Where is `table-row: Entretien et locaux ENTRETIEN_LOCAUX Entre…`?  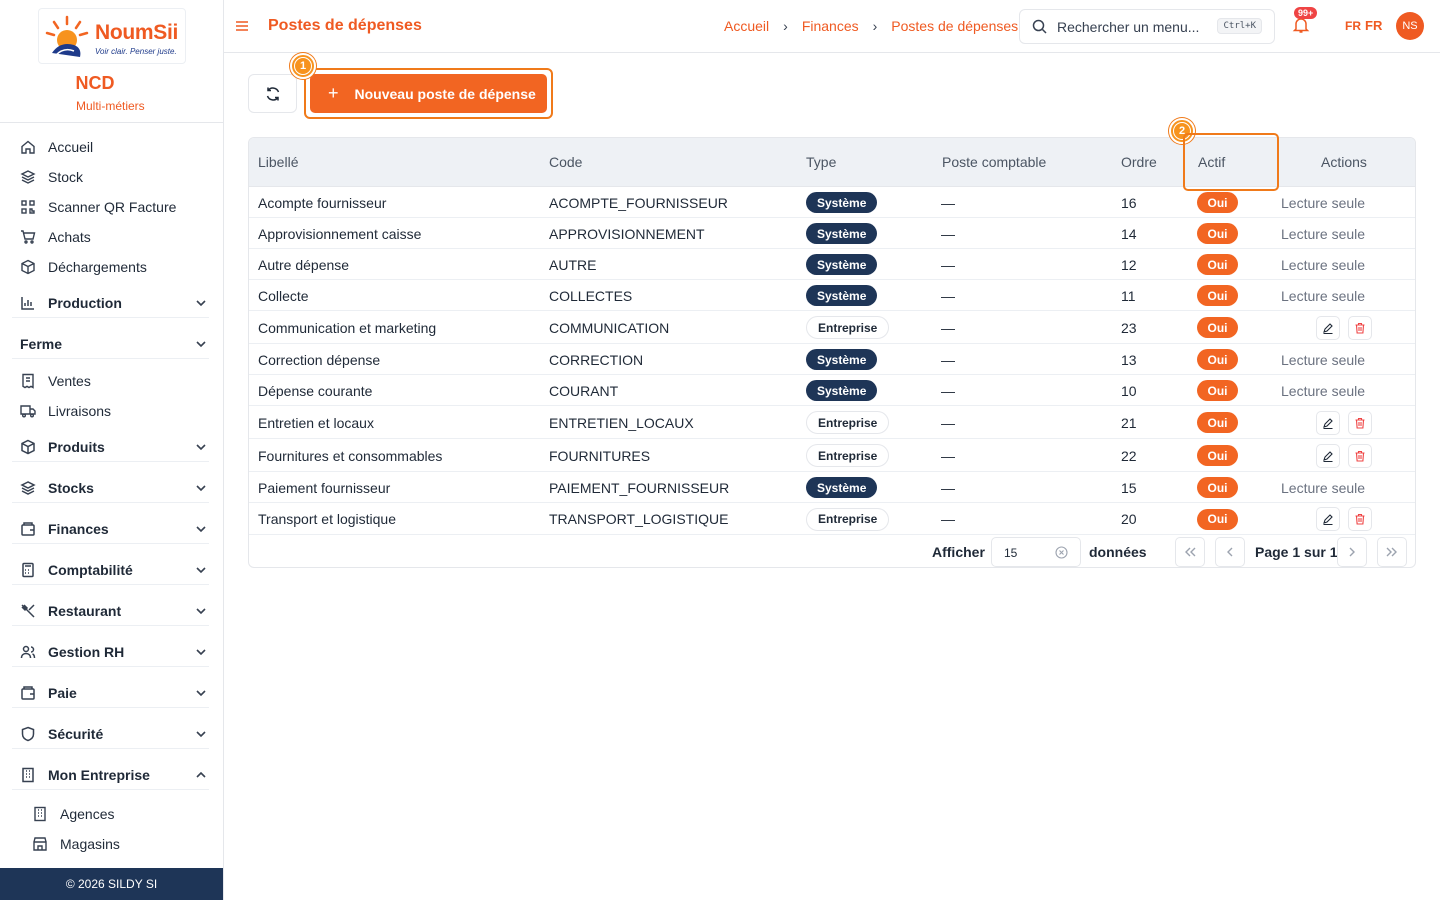 table-row: Entretien et locaux ENTRETIEN_LOCAUX Entre… is located at coordinates (832, 422).